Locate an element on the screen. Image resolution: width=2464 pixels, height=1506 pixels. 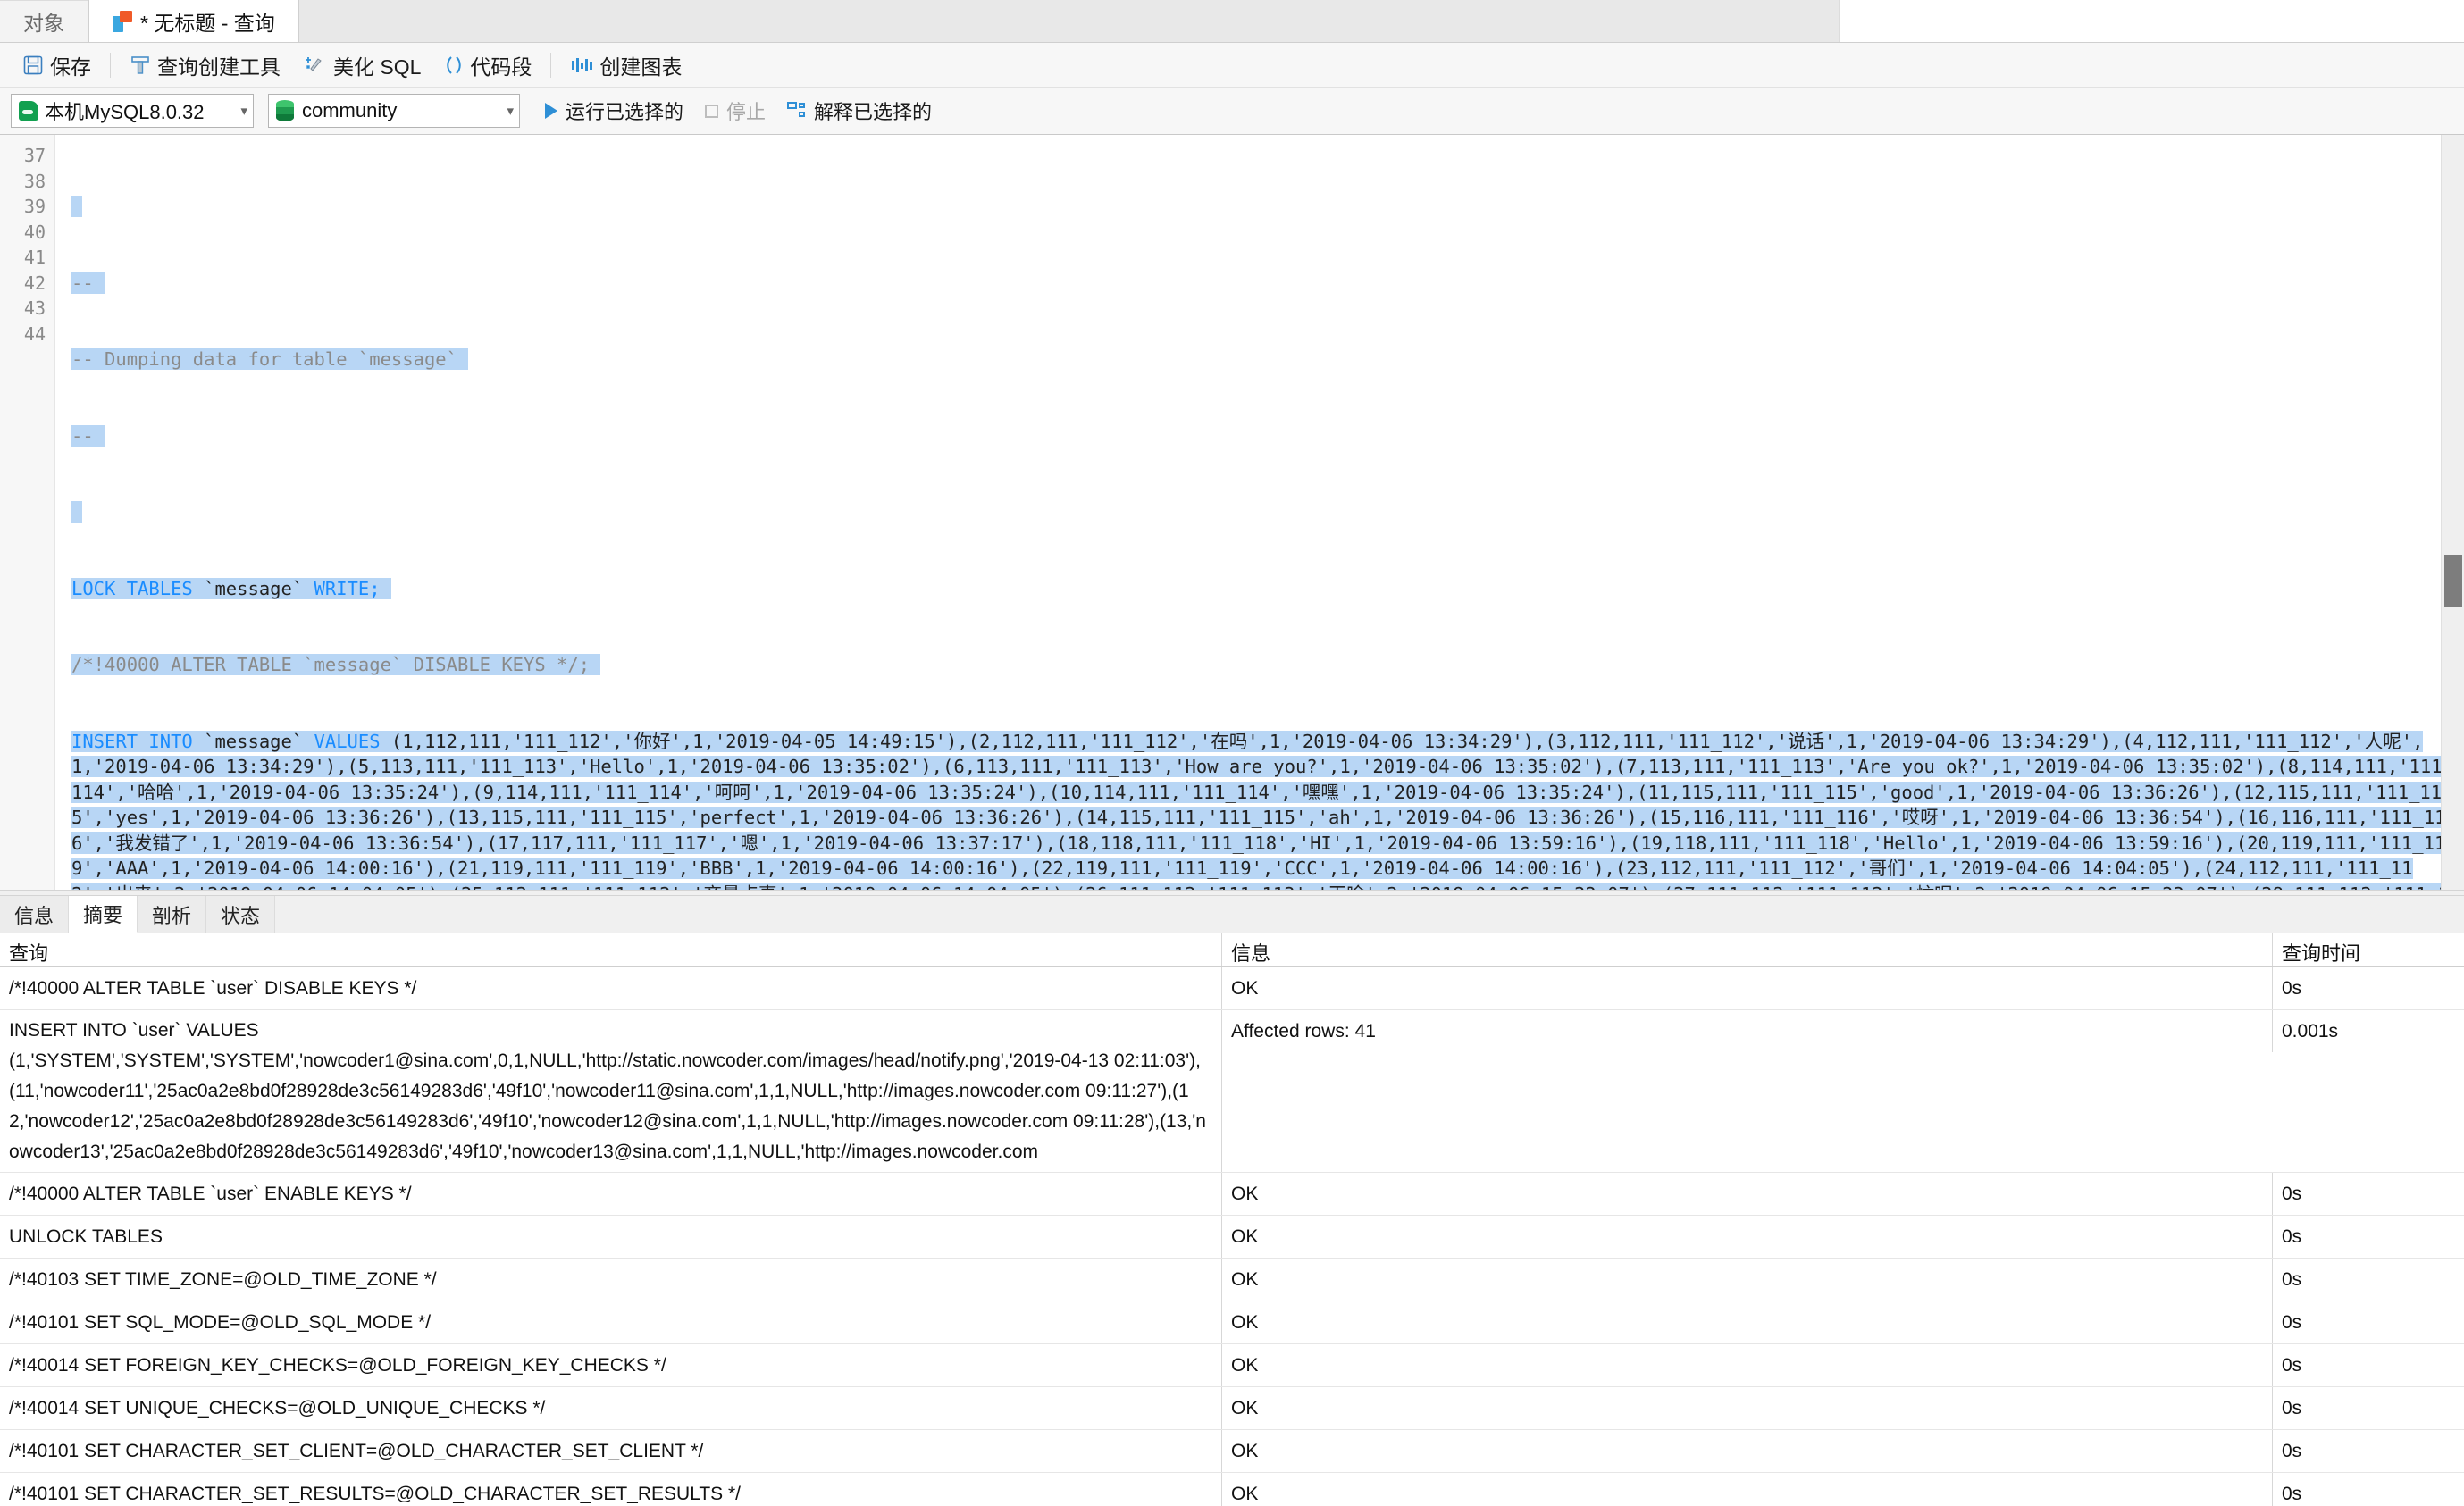
line-number: 44 is located at coordinates (34, 333).